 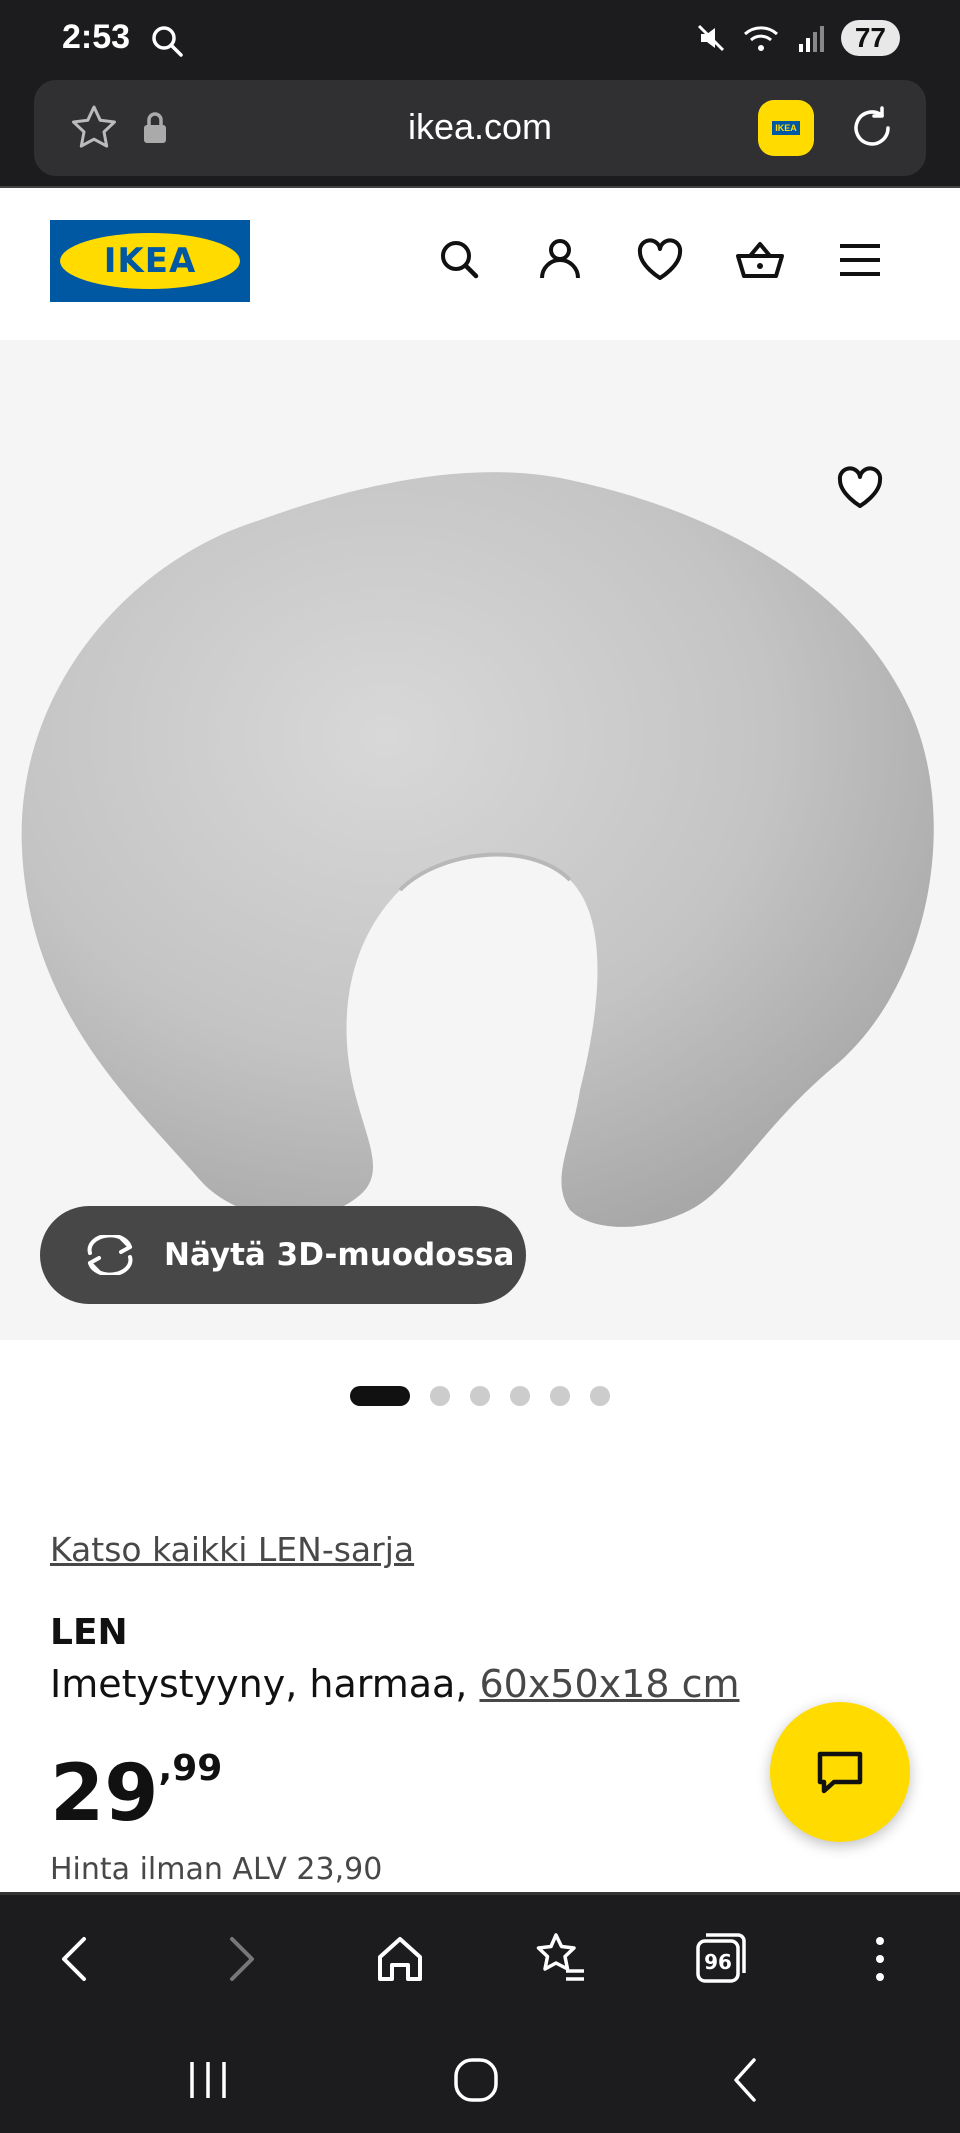 What do you see at coordinates (232, 1549) in the screenshot?
I see `series-link: Katso kaikki LEN-sarja` at bounding box center [232, 1549].